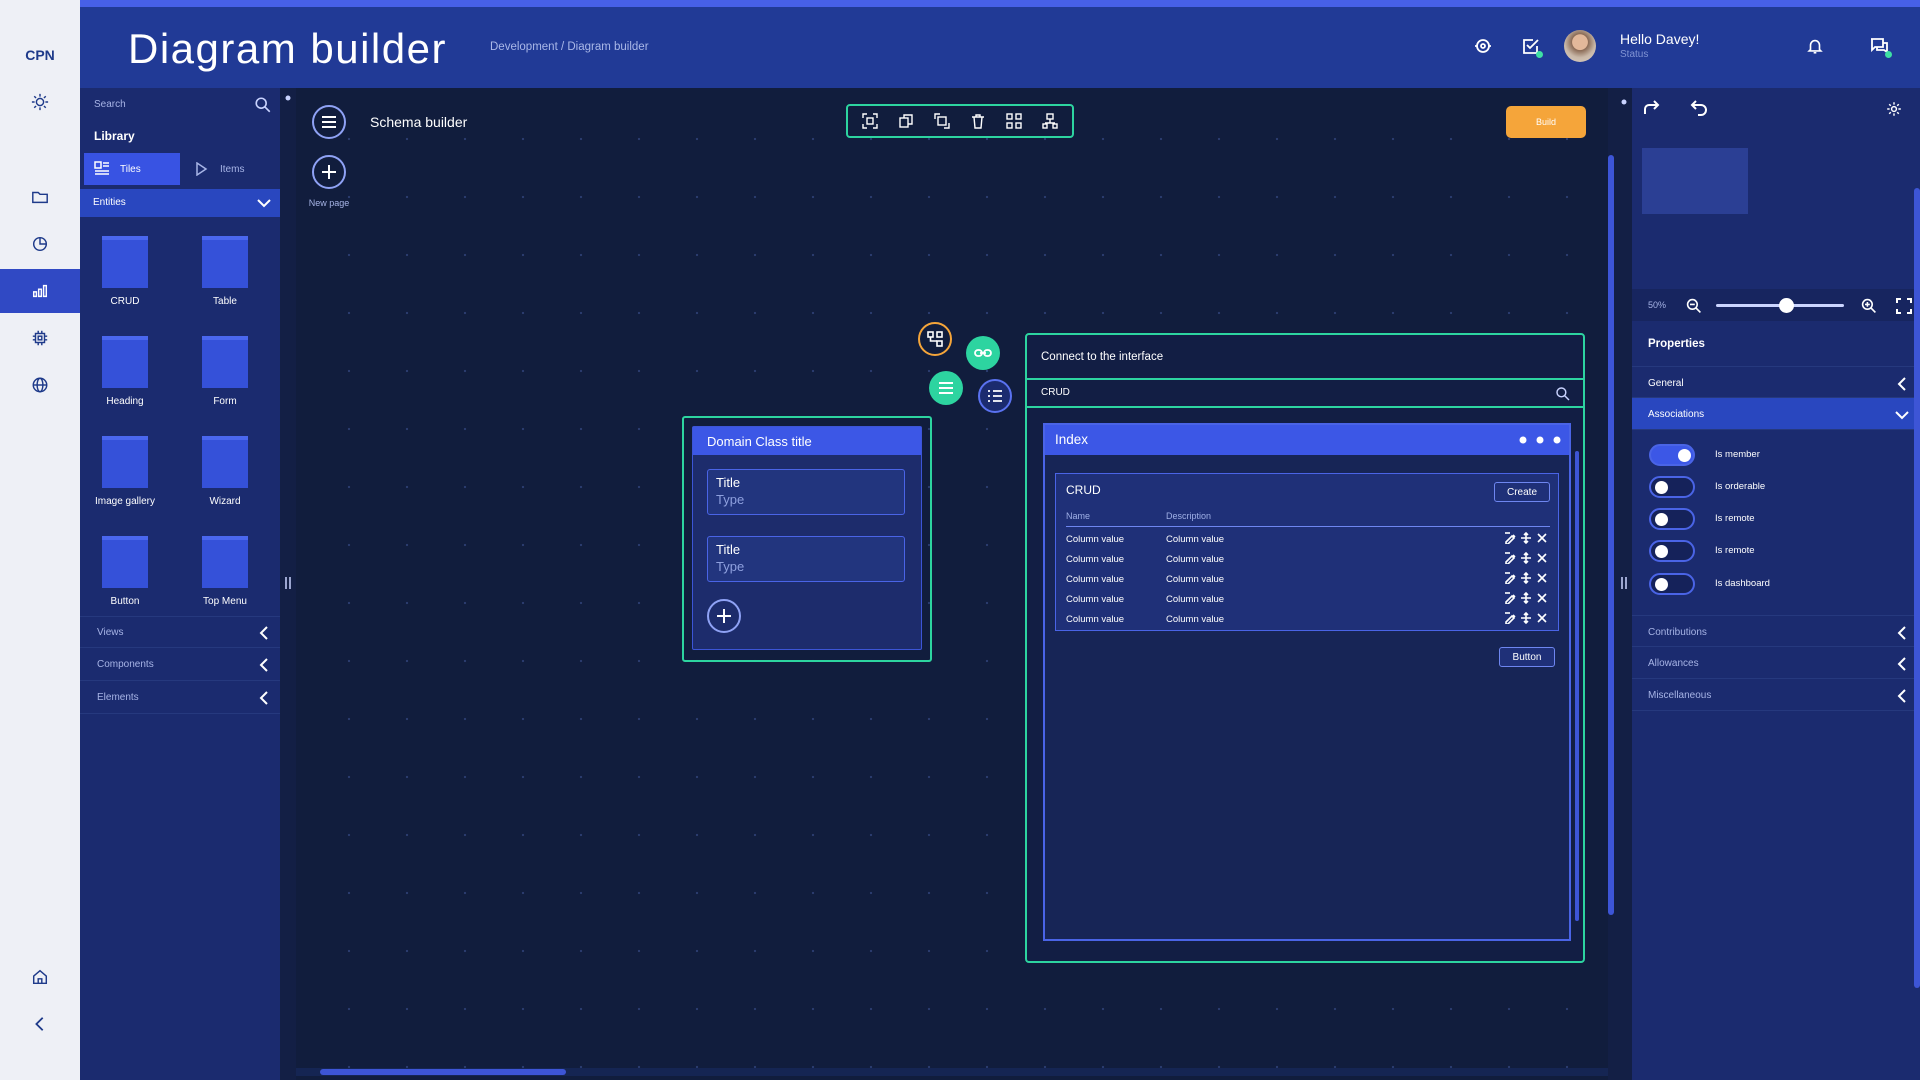  Describe the element at coordinates (1776, 382) in the screenshot. I see `section-general: General` at that location.